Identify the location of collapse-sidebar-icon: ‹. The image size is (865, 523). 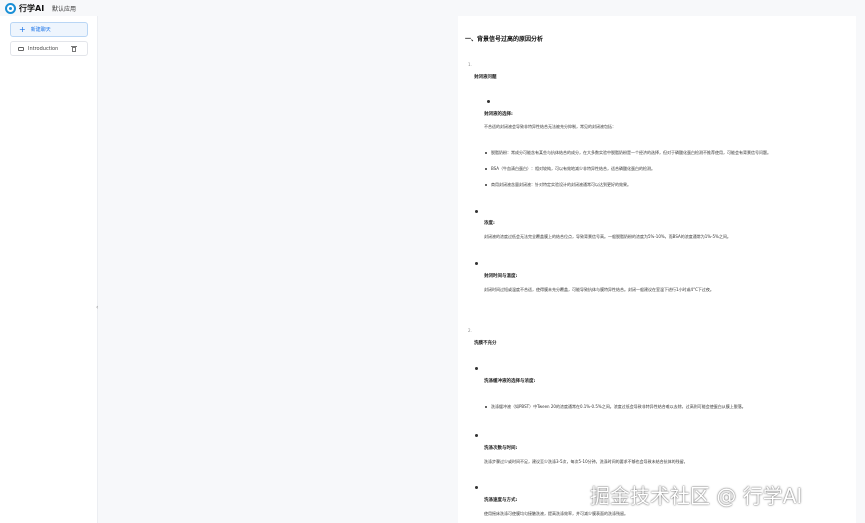
(97, 308).